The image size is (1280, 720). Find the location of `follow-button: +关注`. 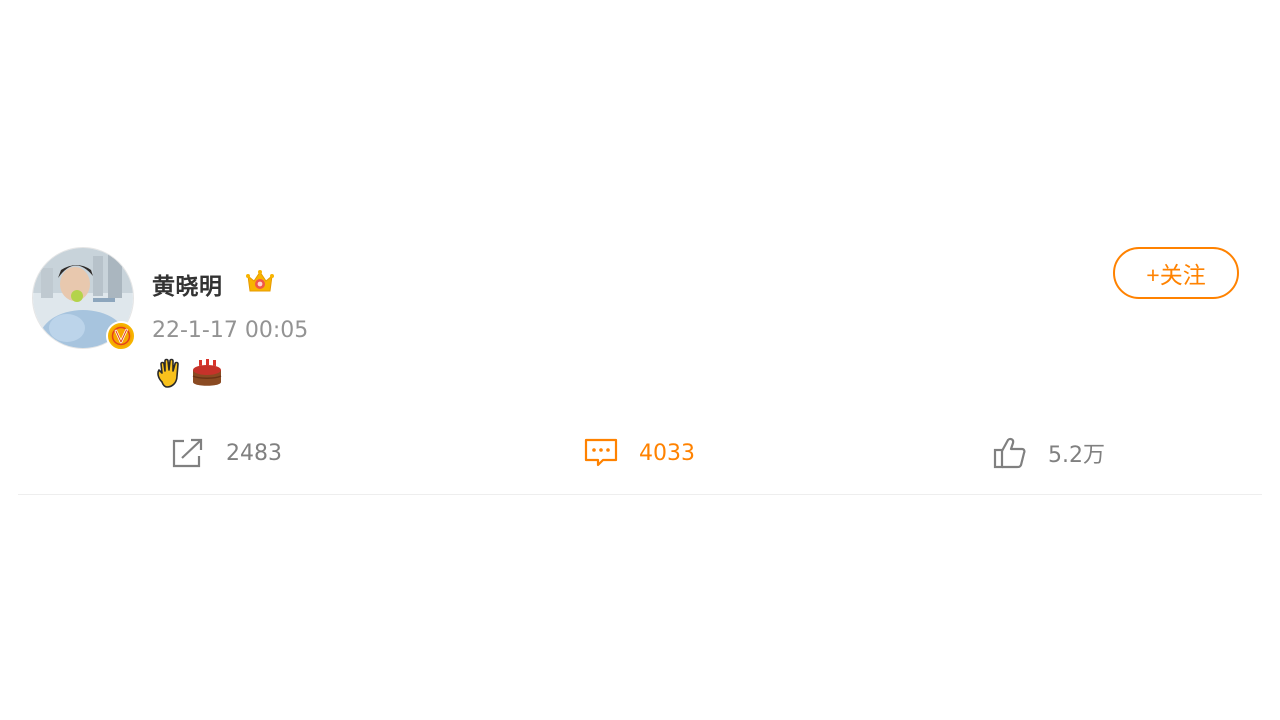

follow-button: +关注 is located at coordinates (1176, 273).